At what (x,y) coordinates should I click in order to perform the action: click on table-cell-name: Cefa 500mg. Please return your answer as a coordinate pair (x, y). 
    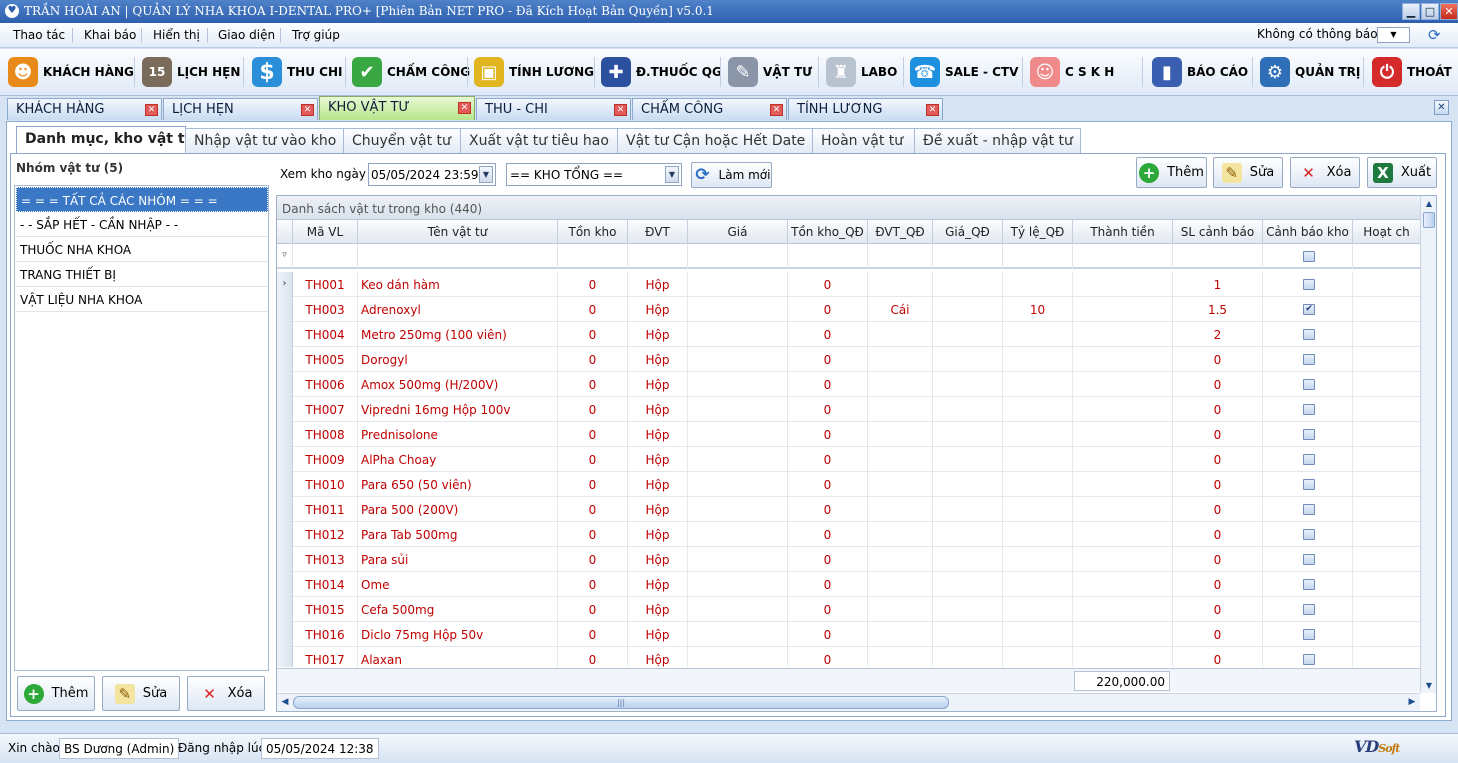
    Looking at the image, I should click on (458, 609).